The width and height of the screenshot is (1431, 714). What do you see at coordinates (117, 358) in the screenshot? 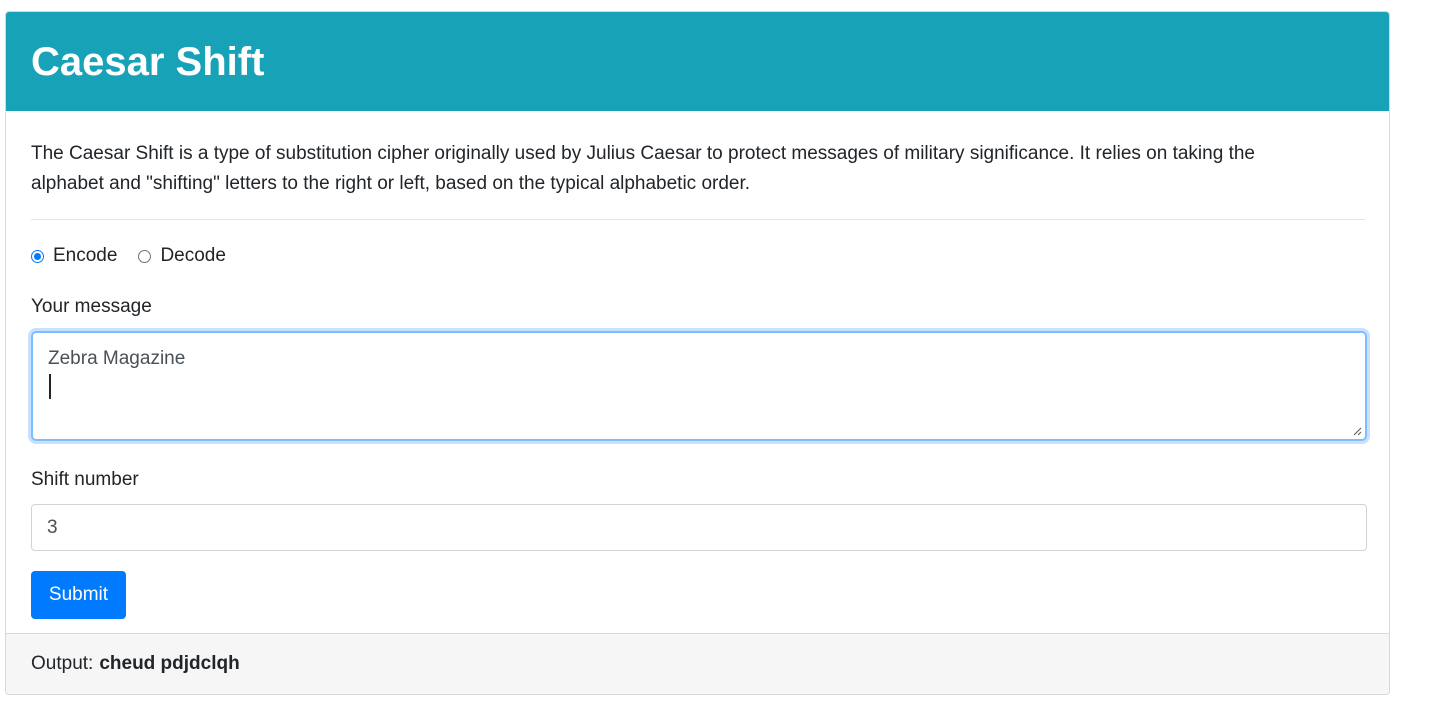
I see `message-text: Zebra Magazine` at bounding box center [117, 358].